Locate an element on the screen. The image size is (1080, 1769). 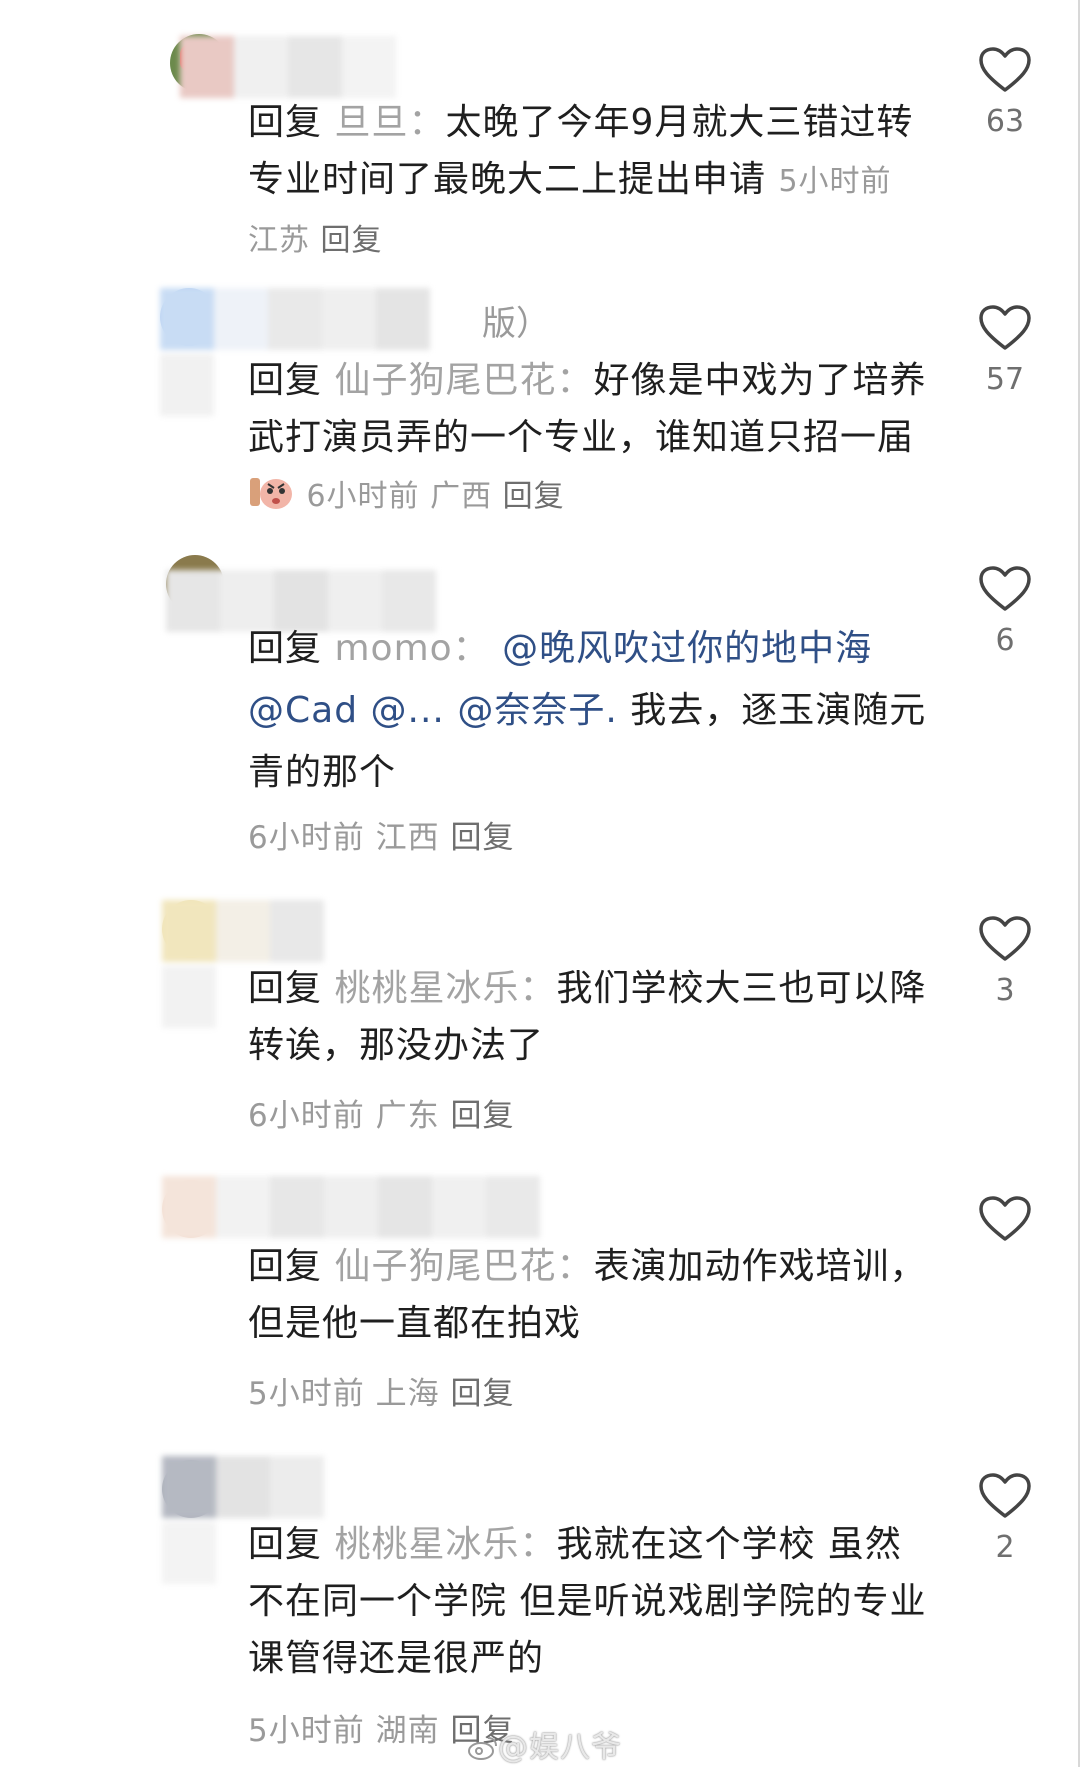
comment-location: 江苏 is located at coordinates (279, 240).